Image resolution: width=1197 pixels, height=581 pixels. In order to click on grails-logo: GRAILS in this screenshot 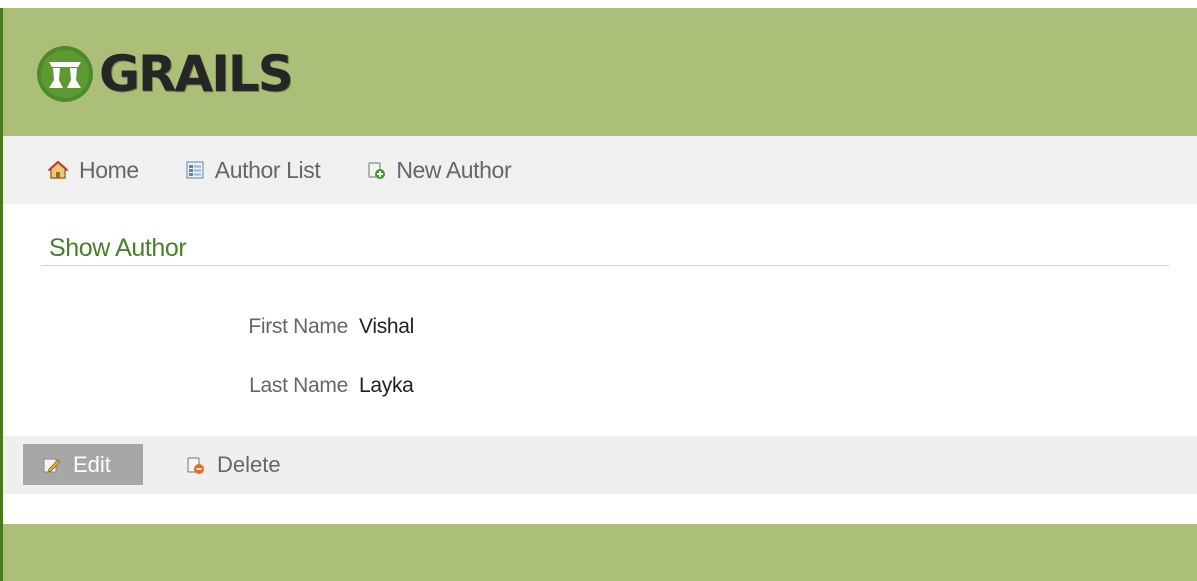, I will do `click(164, 74)`.